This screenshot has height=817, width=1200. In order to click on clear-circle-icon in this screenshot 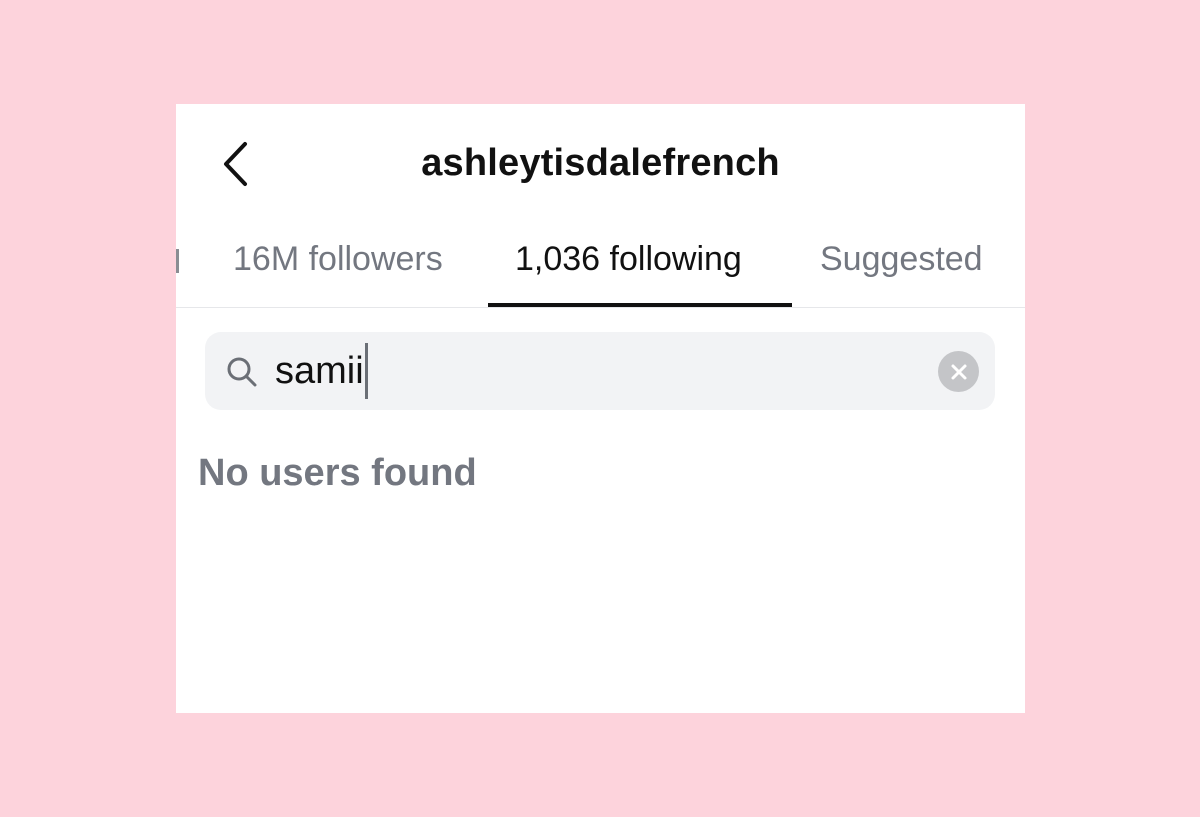, I will do `click(958, 371)`.